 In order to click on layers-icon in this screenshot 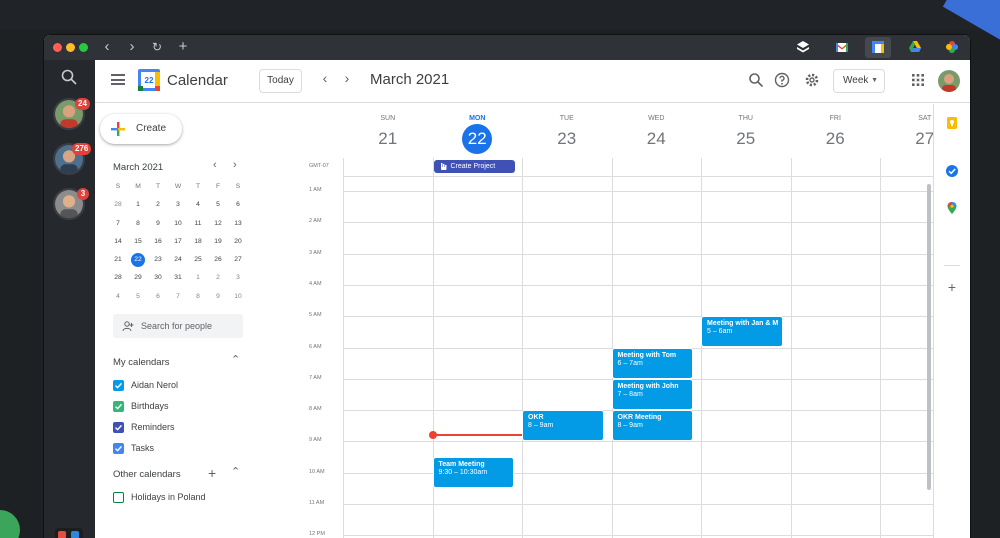, I will do `click(803, 47)`.